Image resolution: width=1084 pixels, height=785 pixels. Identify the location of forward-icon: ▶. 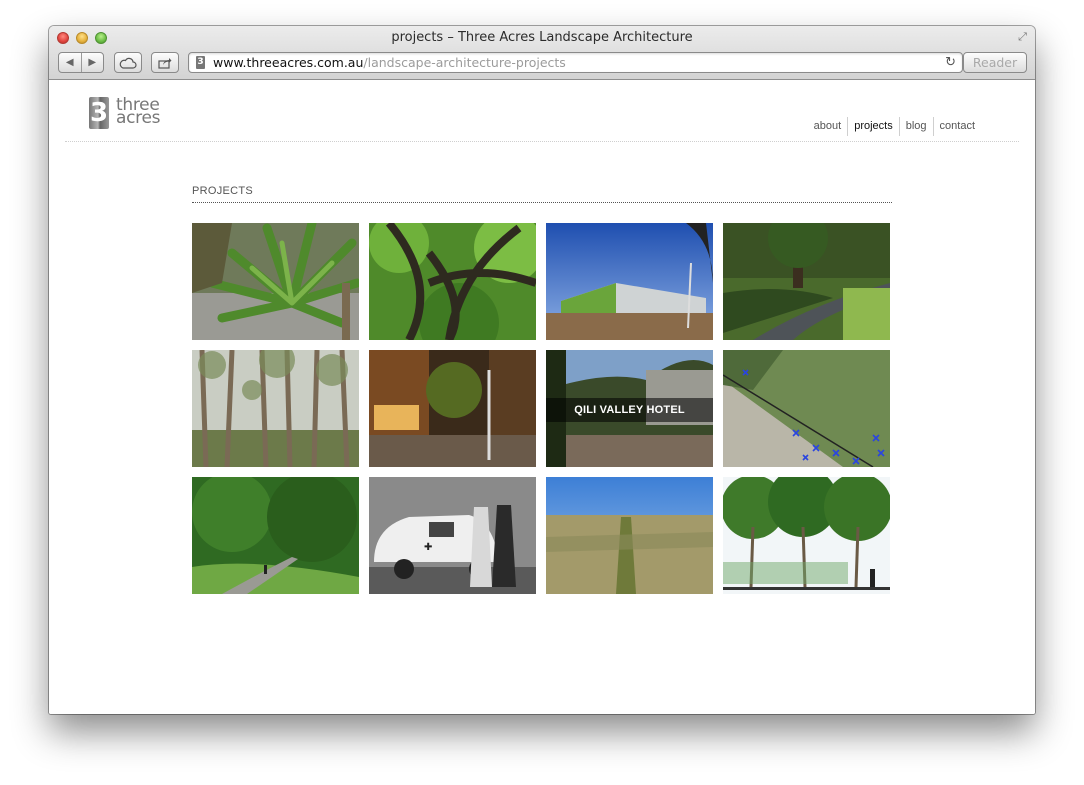
(93, 62).